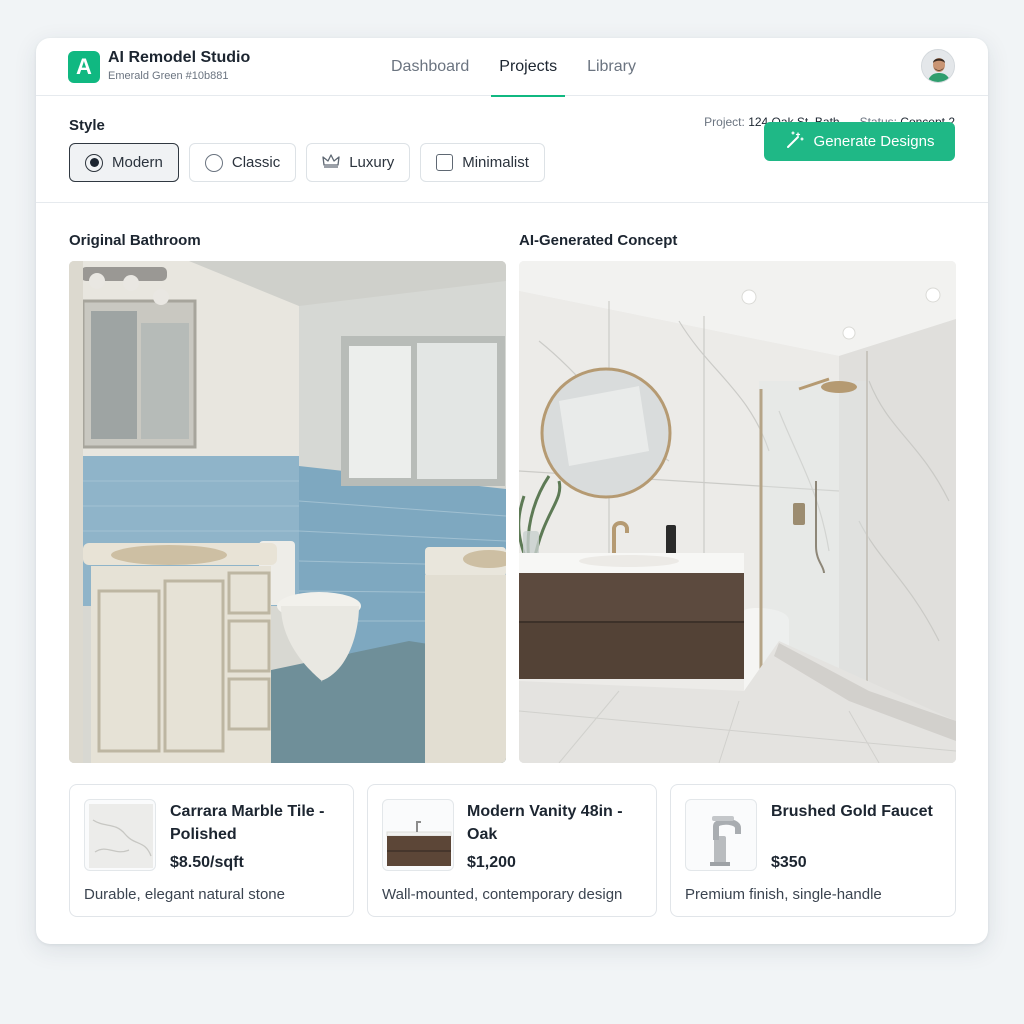 The width and height of the screenshot is (1024, 1024). I want to click on app-title: AI Remodel Studio, so click(179, 57).